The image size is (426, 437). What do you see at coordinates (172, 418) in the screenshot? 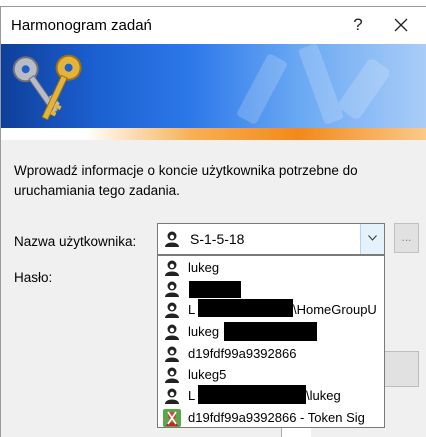
I see `token-user-icon` at bounding box center [172, 418].